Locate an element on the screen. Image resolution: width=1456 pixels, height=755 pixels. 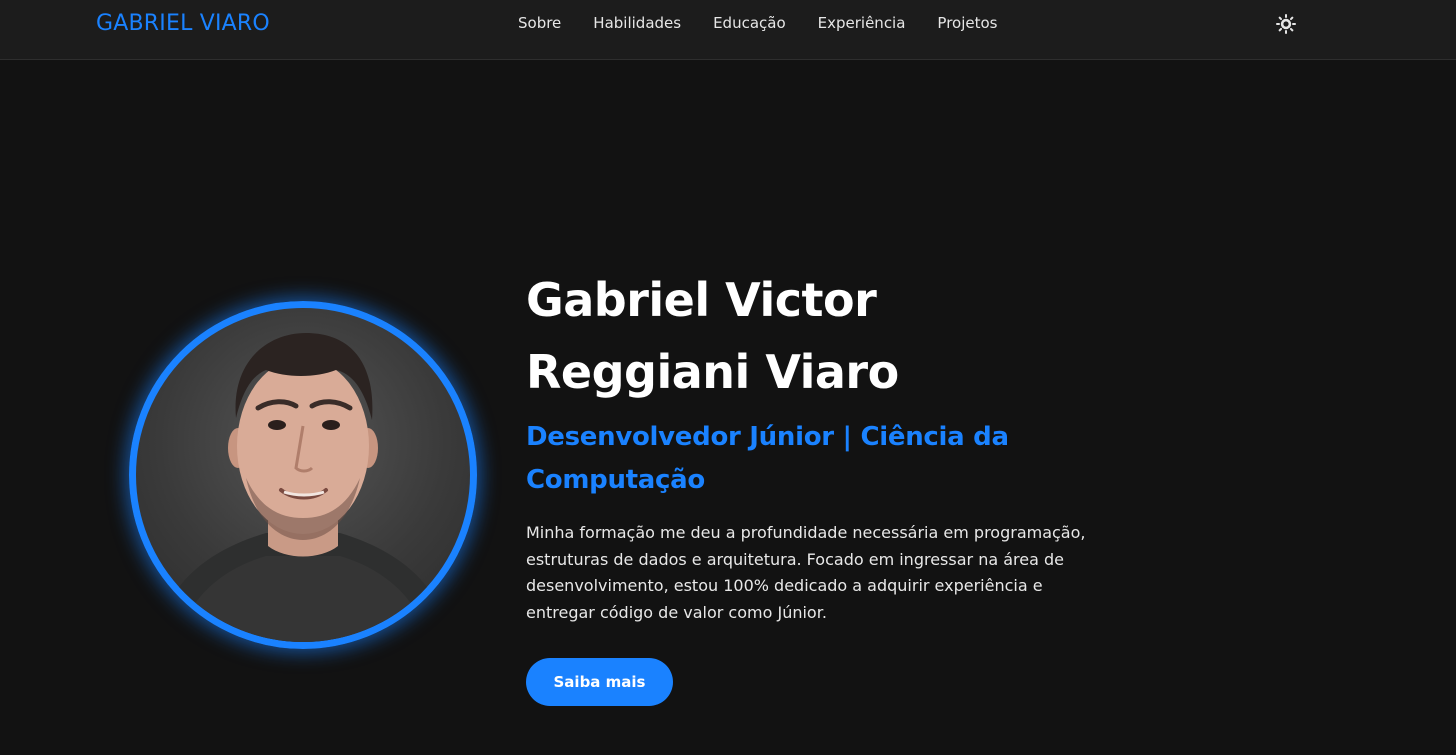
sun-icon is located at coordinates (1286, 24).